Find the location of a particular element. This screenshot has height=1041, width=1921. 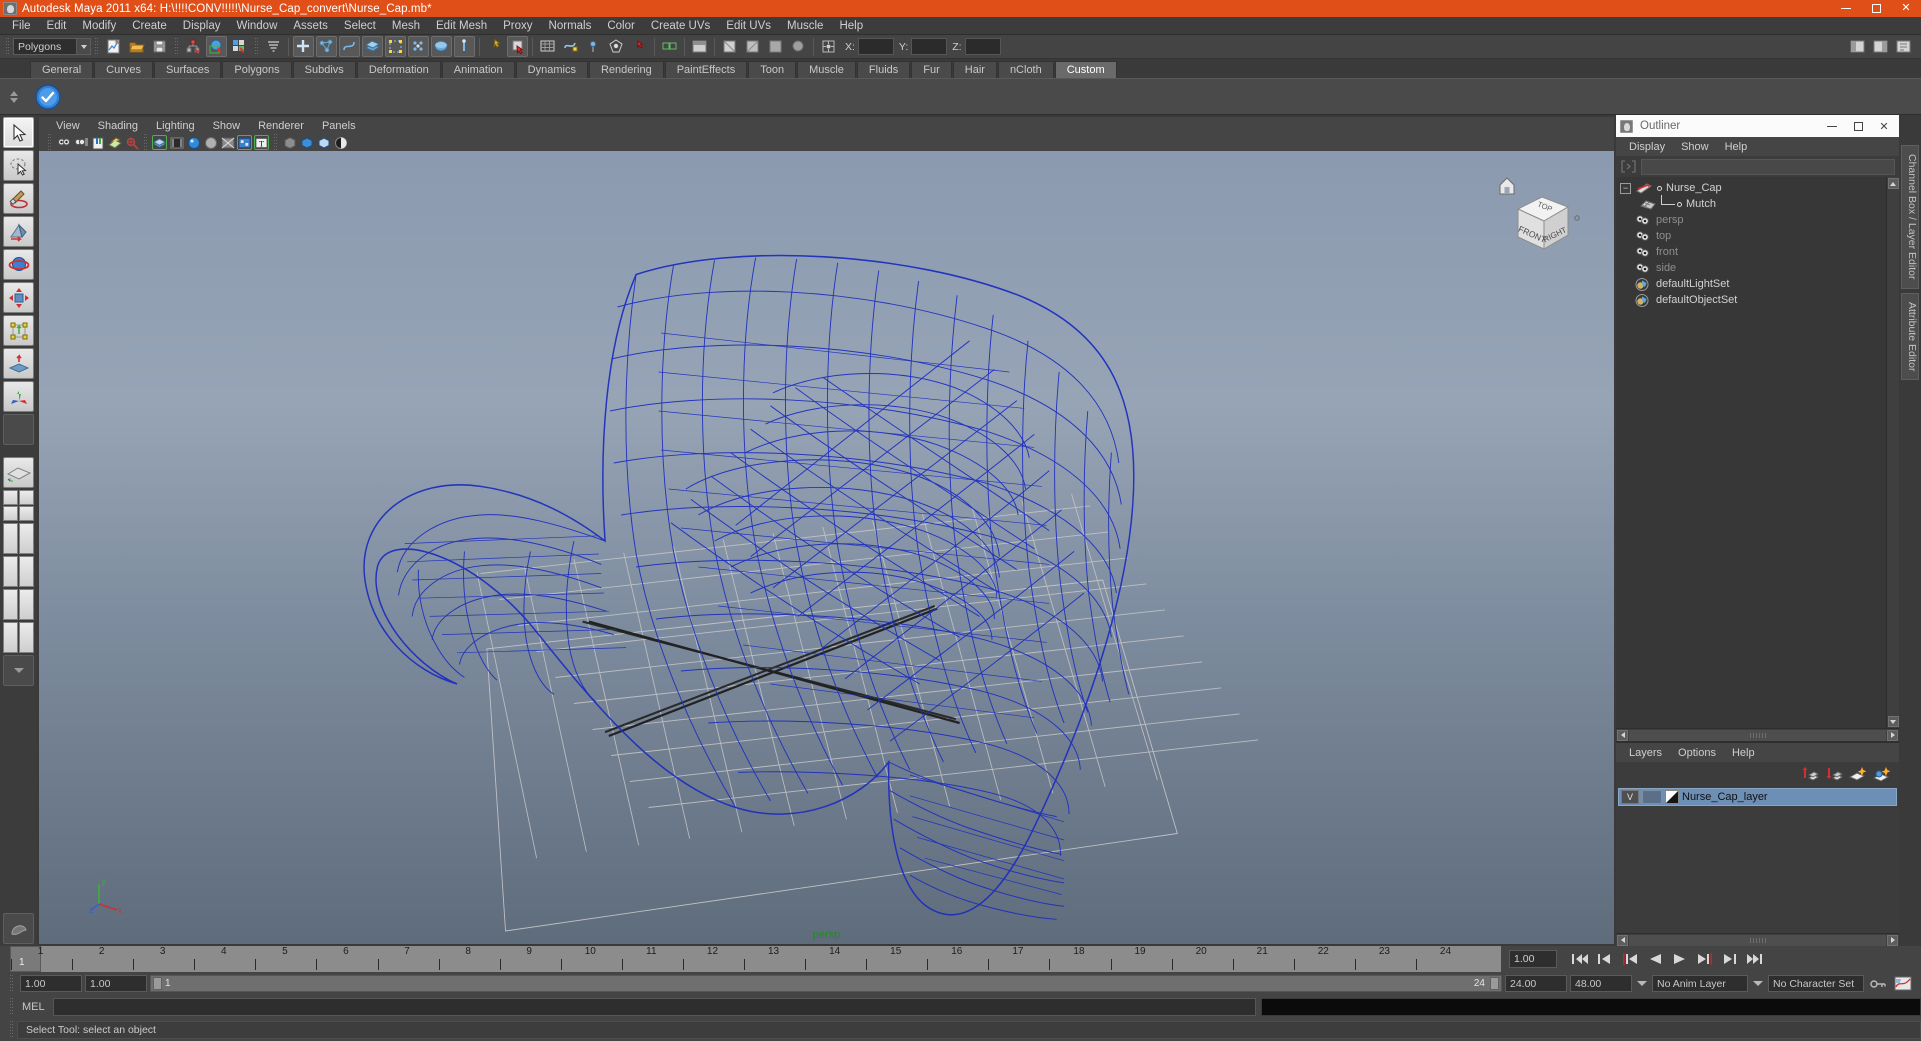

close-icon: ✕ is located at coordinates (1906, 8).